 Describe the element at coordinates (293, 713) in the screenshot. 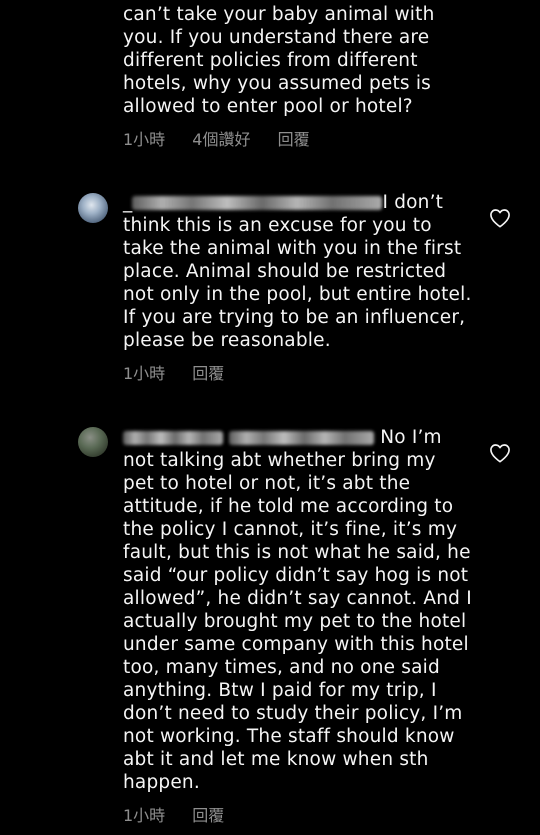

I see `comment-text-line: don’t need to study their policy, I’m` at that location.